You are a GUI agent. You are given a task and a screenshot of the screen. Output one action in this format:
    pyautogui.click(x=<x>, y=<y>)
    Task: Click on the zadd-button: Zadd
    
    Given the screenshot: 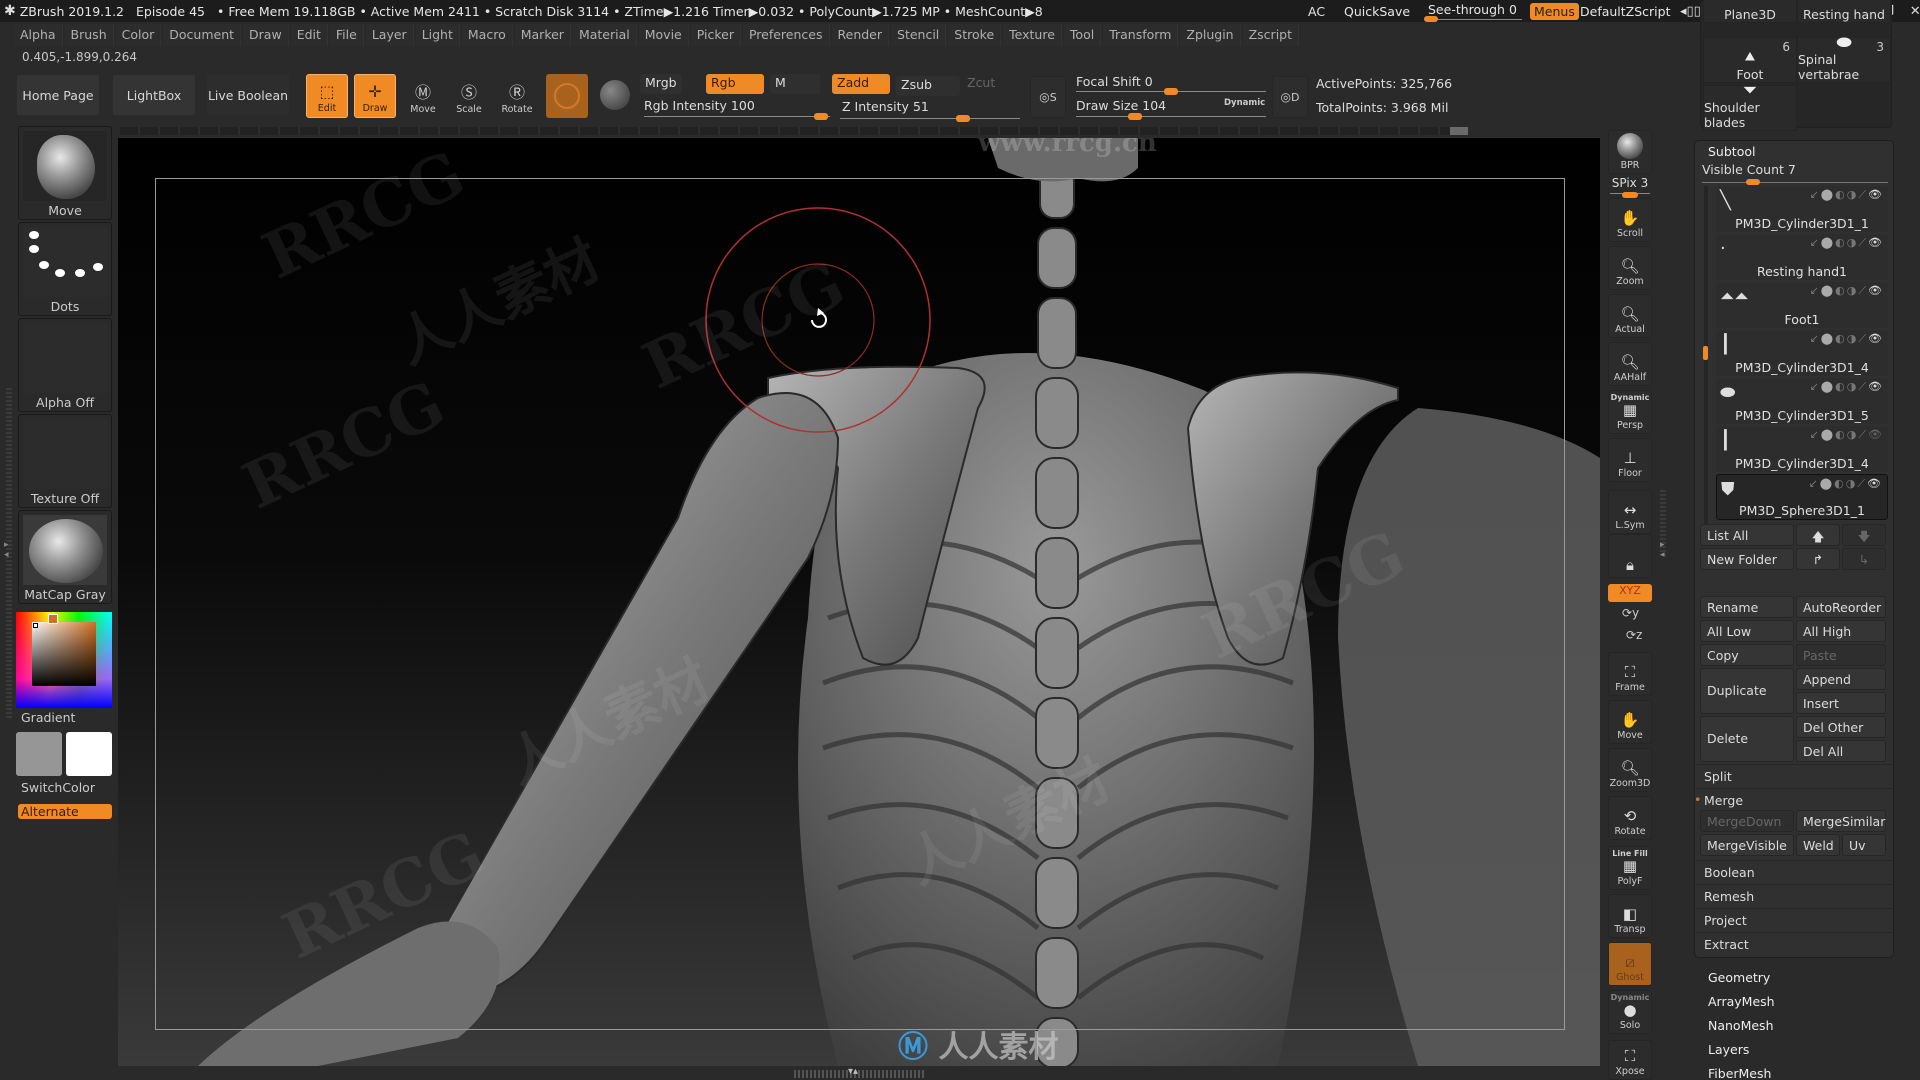 What is the action you would take?
    pyautogui.click(x=861, y=84)
    